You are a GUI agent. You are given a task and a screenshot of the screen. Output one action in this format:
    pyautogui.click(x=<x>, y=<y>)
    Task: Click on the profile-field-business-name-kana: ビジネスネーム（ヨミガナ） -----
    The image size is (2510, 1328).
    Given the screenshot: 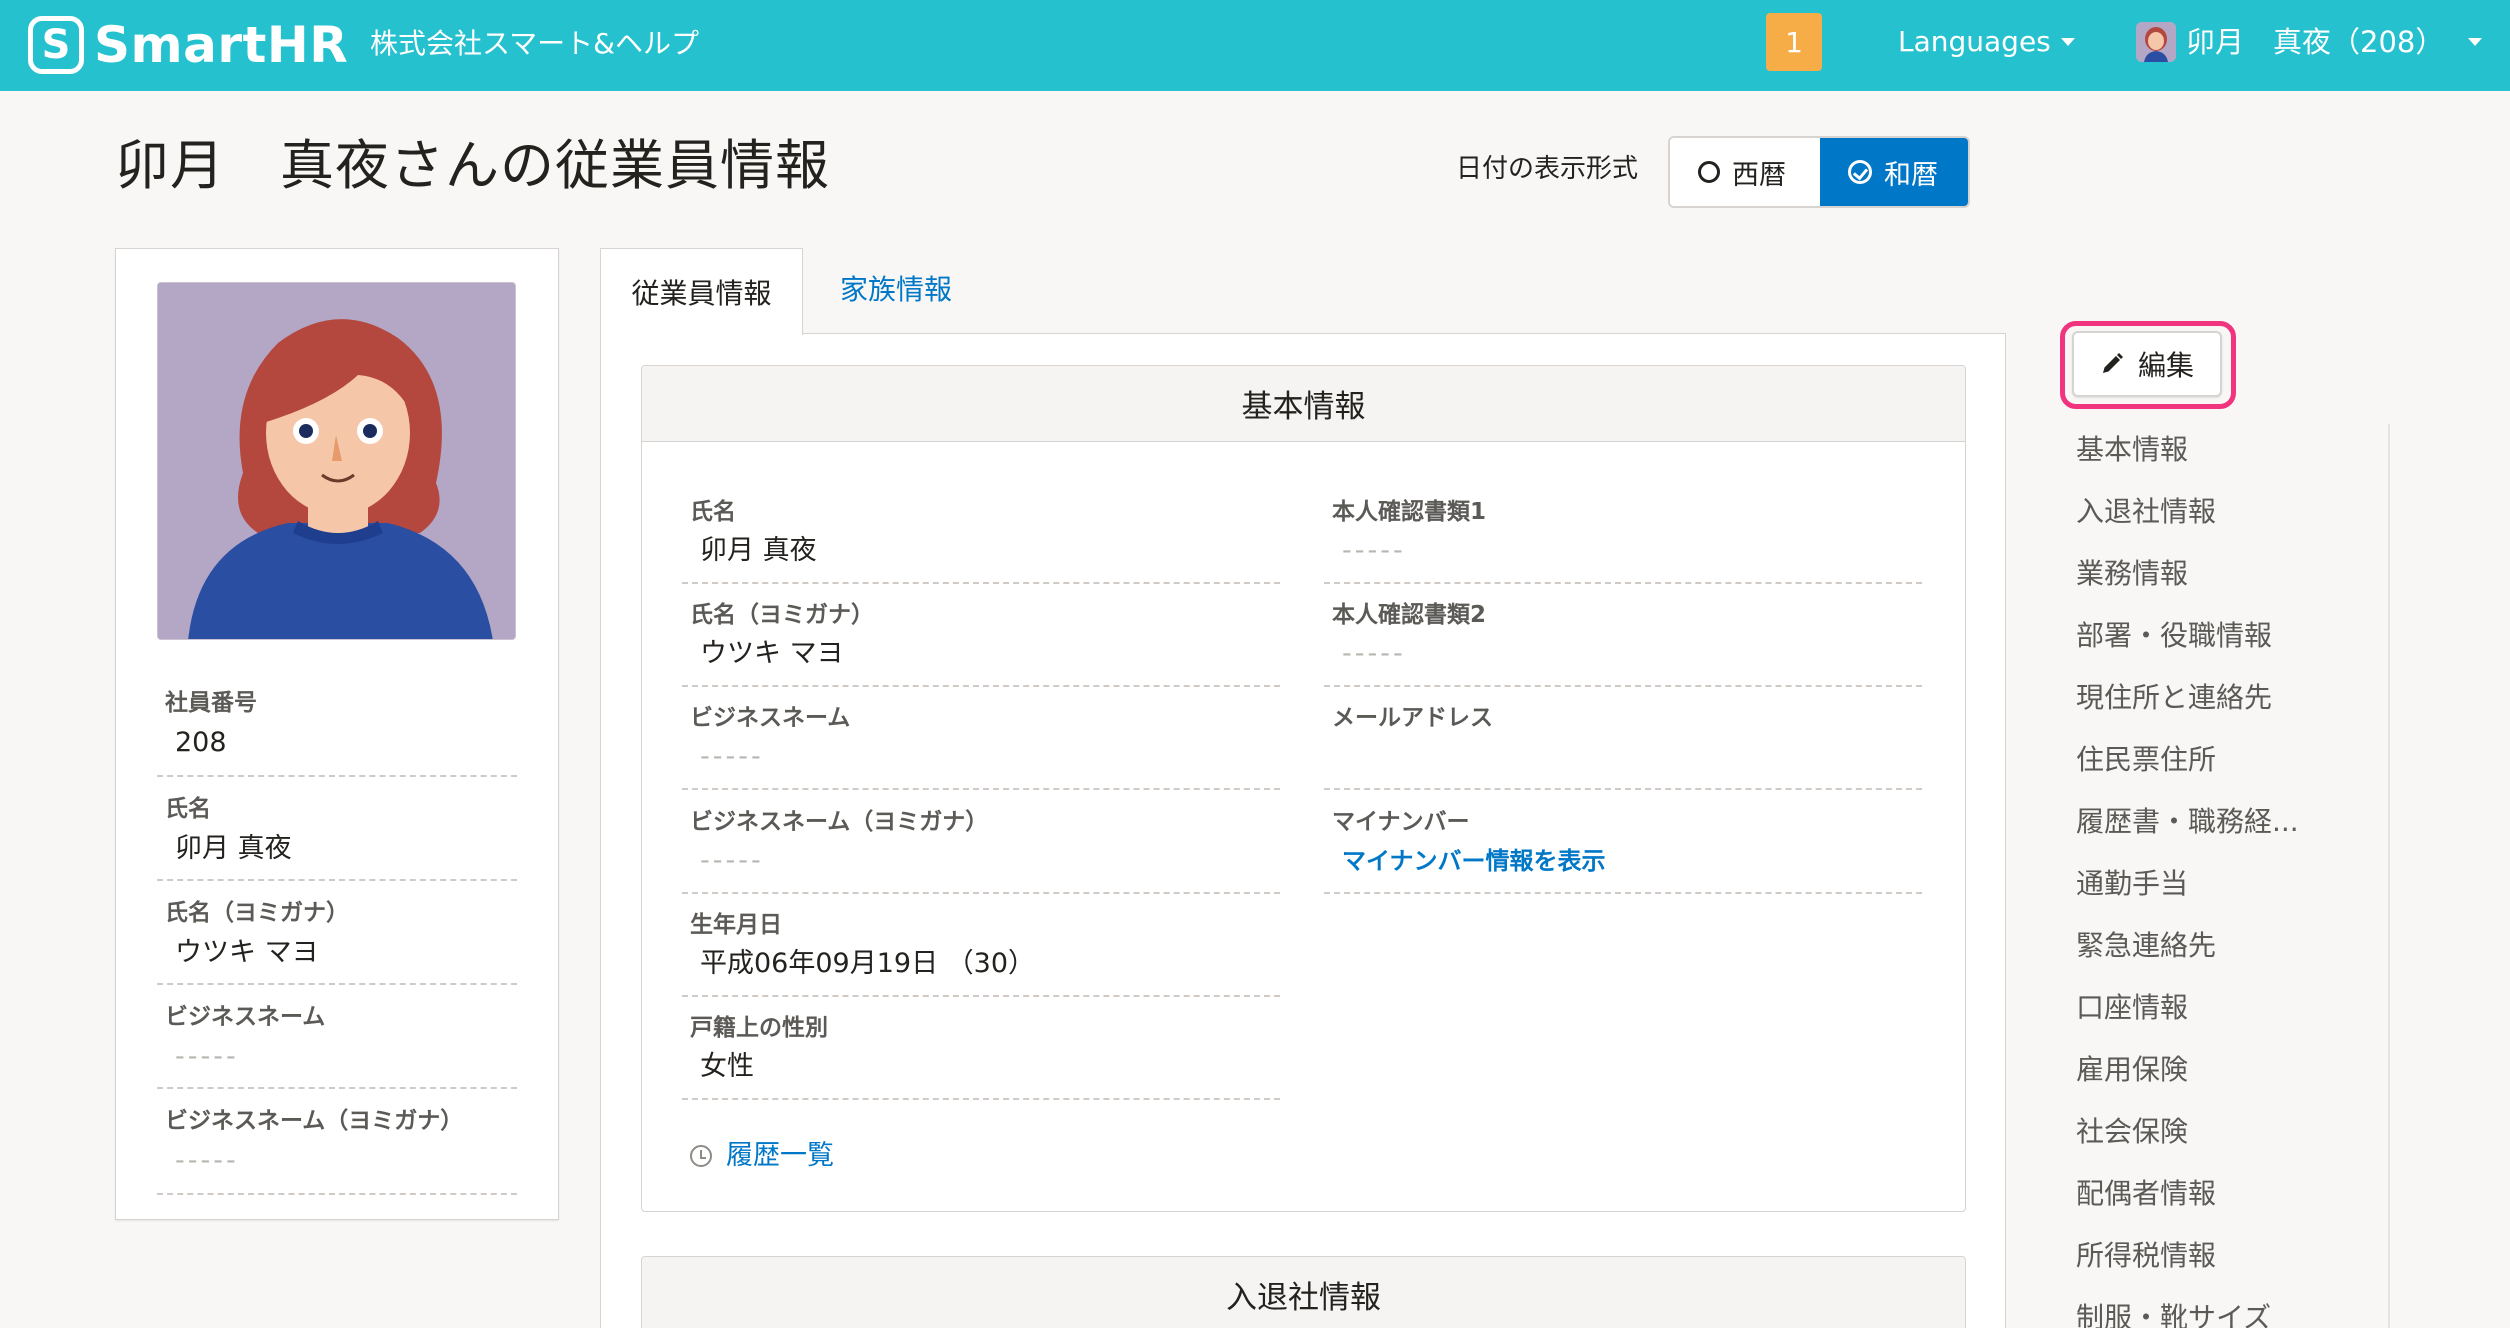 What is the action you would take?
    pyautogui.click(x=337, y=1150)
    